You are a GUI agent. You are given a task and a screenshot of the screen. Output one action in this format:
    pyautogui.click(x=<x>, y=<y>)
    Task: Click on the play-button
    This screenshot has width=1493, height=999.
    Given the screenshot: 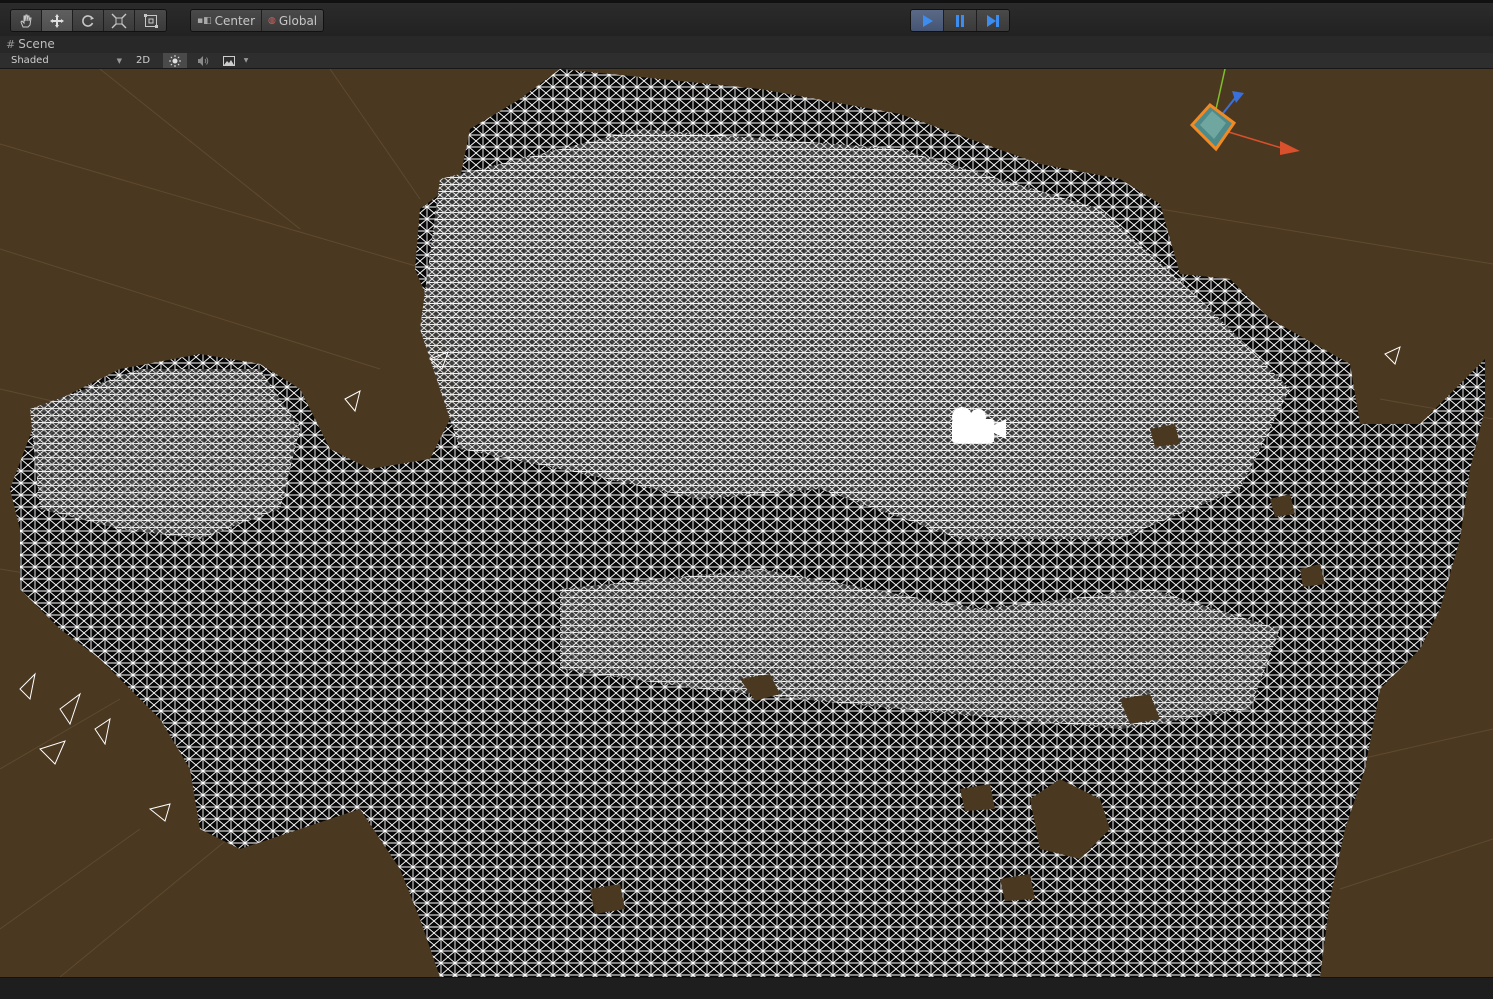 What is the action you would take?
    pyautogui.click(x=927, y=20)
    